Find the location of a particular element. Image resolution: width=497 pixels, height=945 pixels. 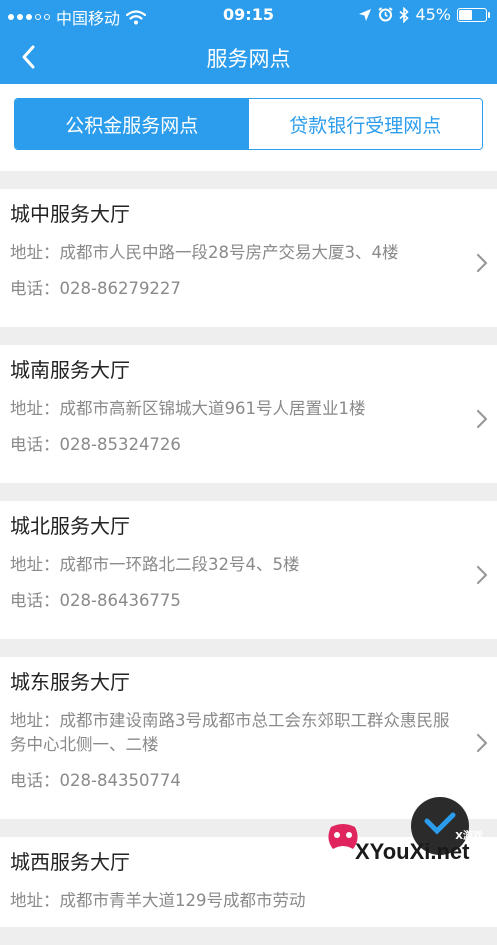

outlet-address: 地址：成都市高新区锦城大道961号人居置业1楼 is located at coordinates (188, 408).